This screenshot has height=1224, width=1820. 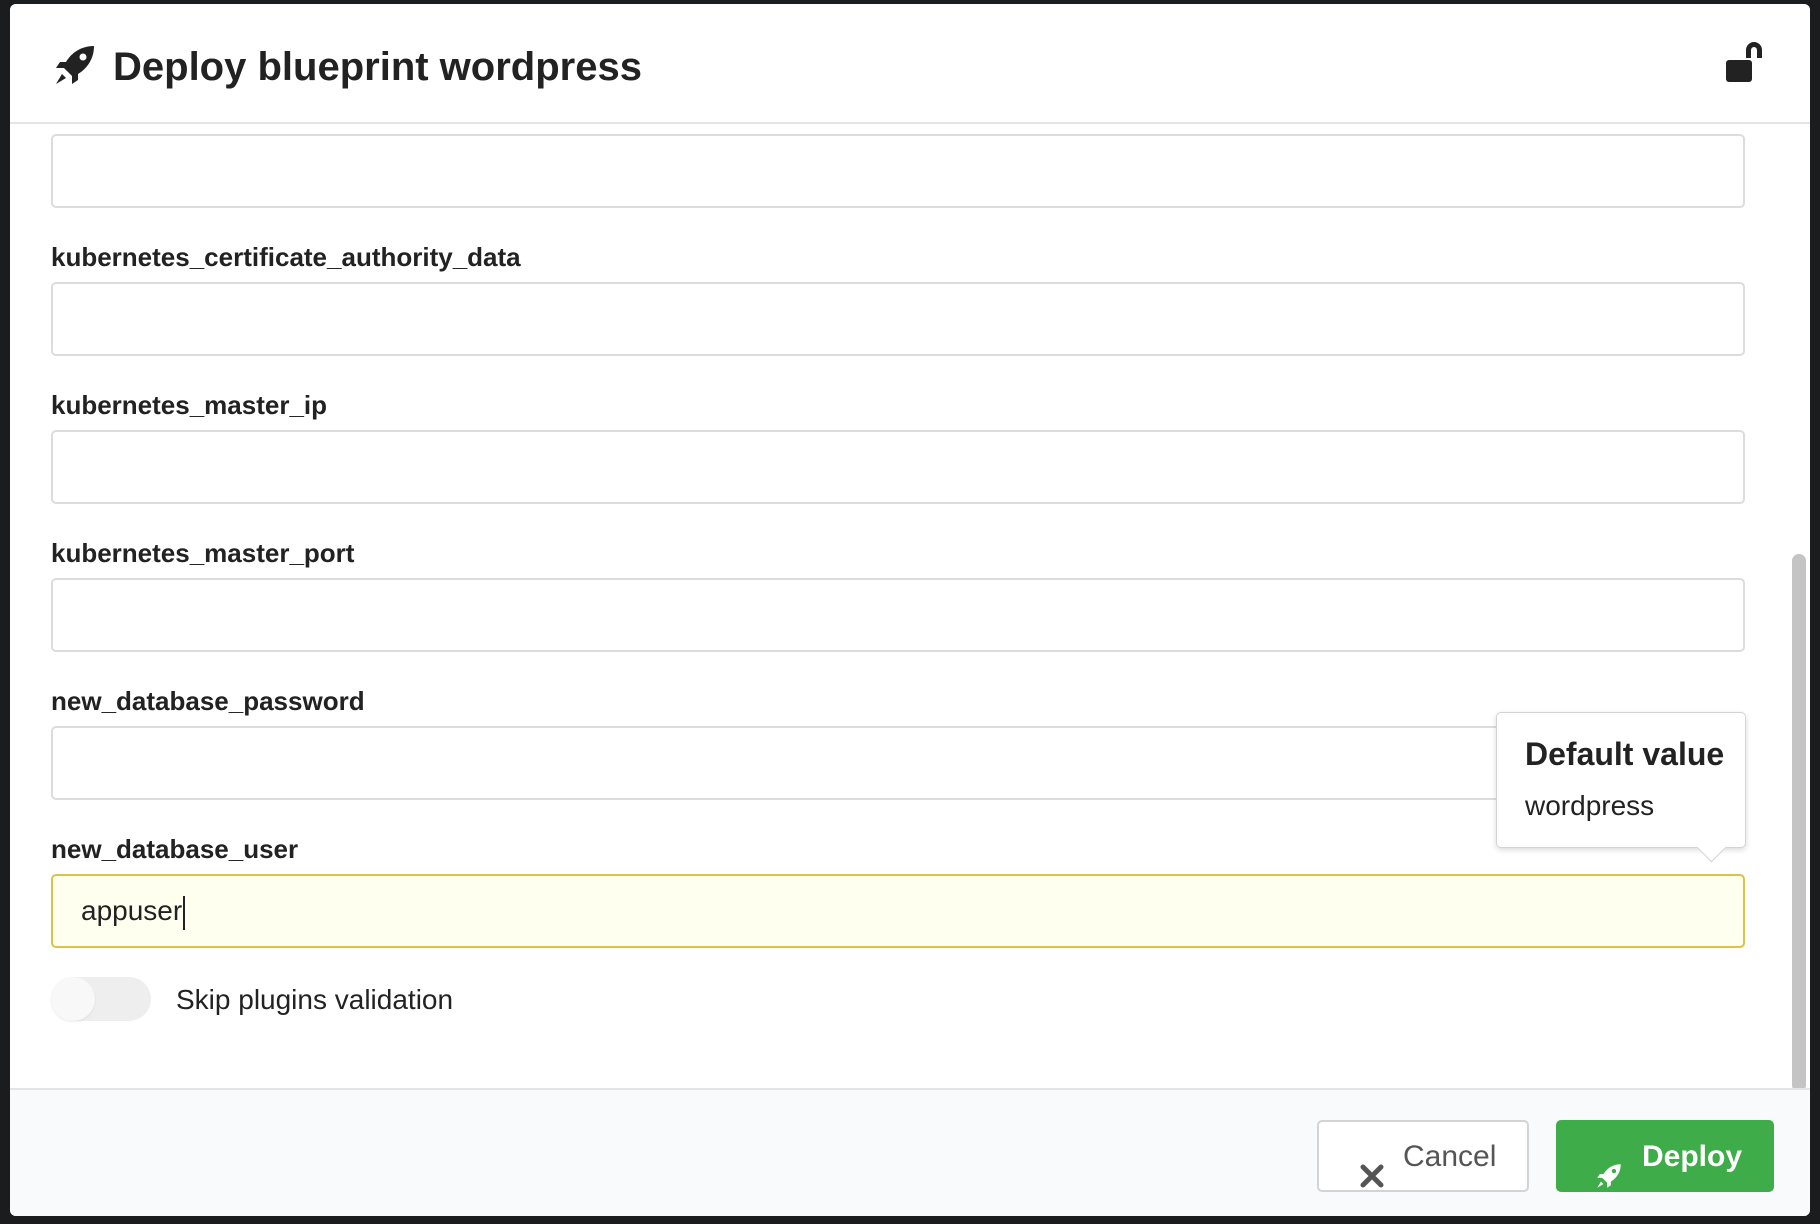 I want to click on field-label-new-database-password: new_database_password, so click(x=208, y=701).